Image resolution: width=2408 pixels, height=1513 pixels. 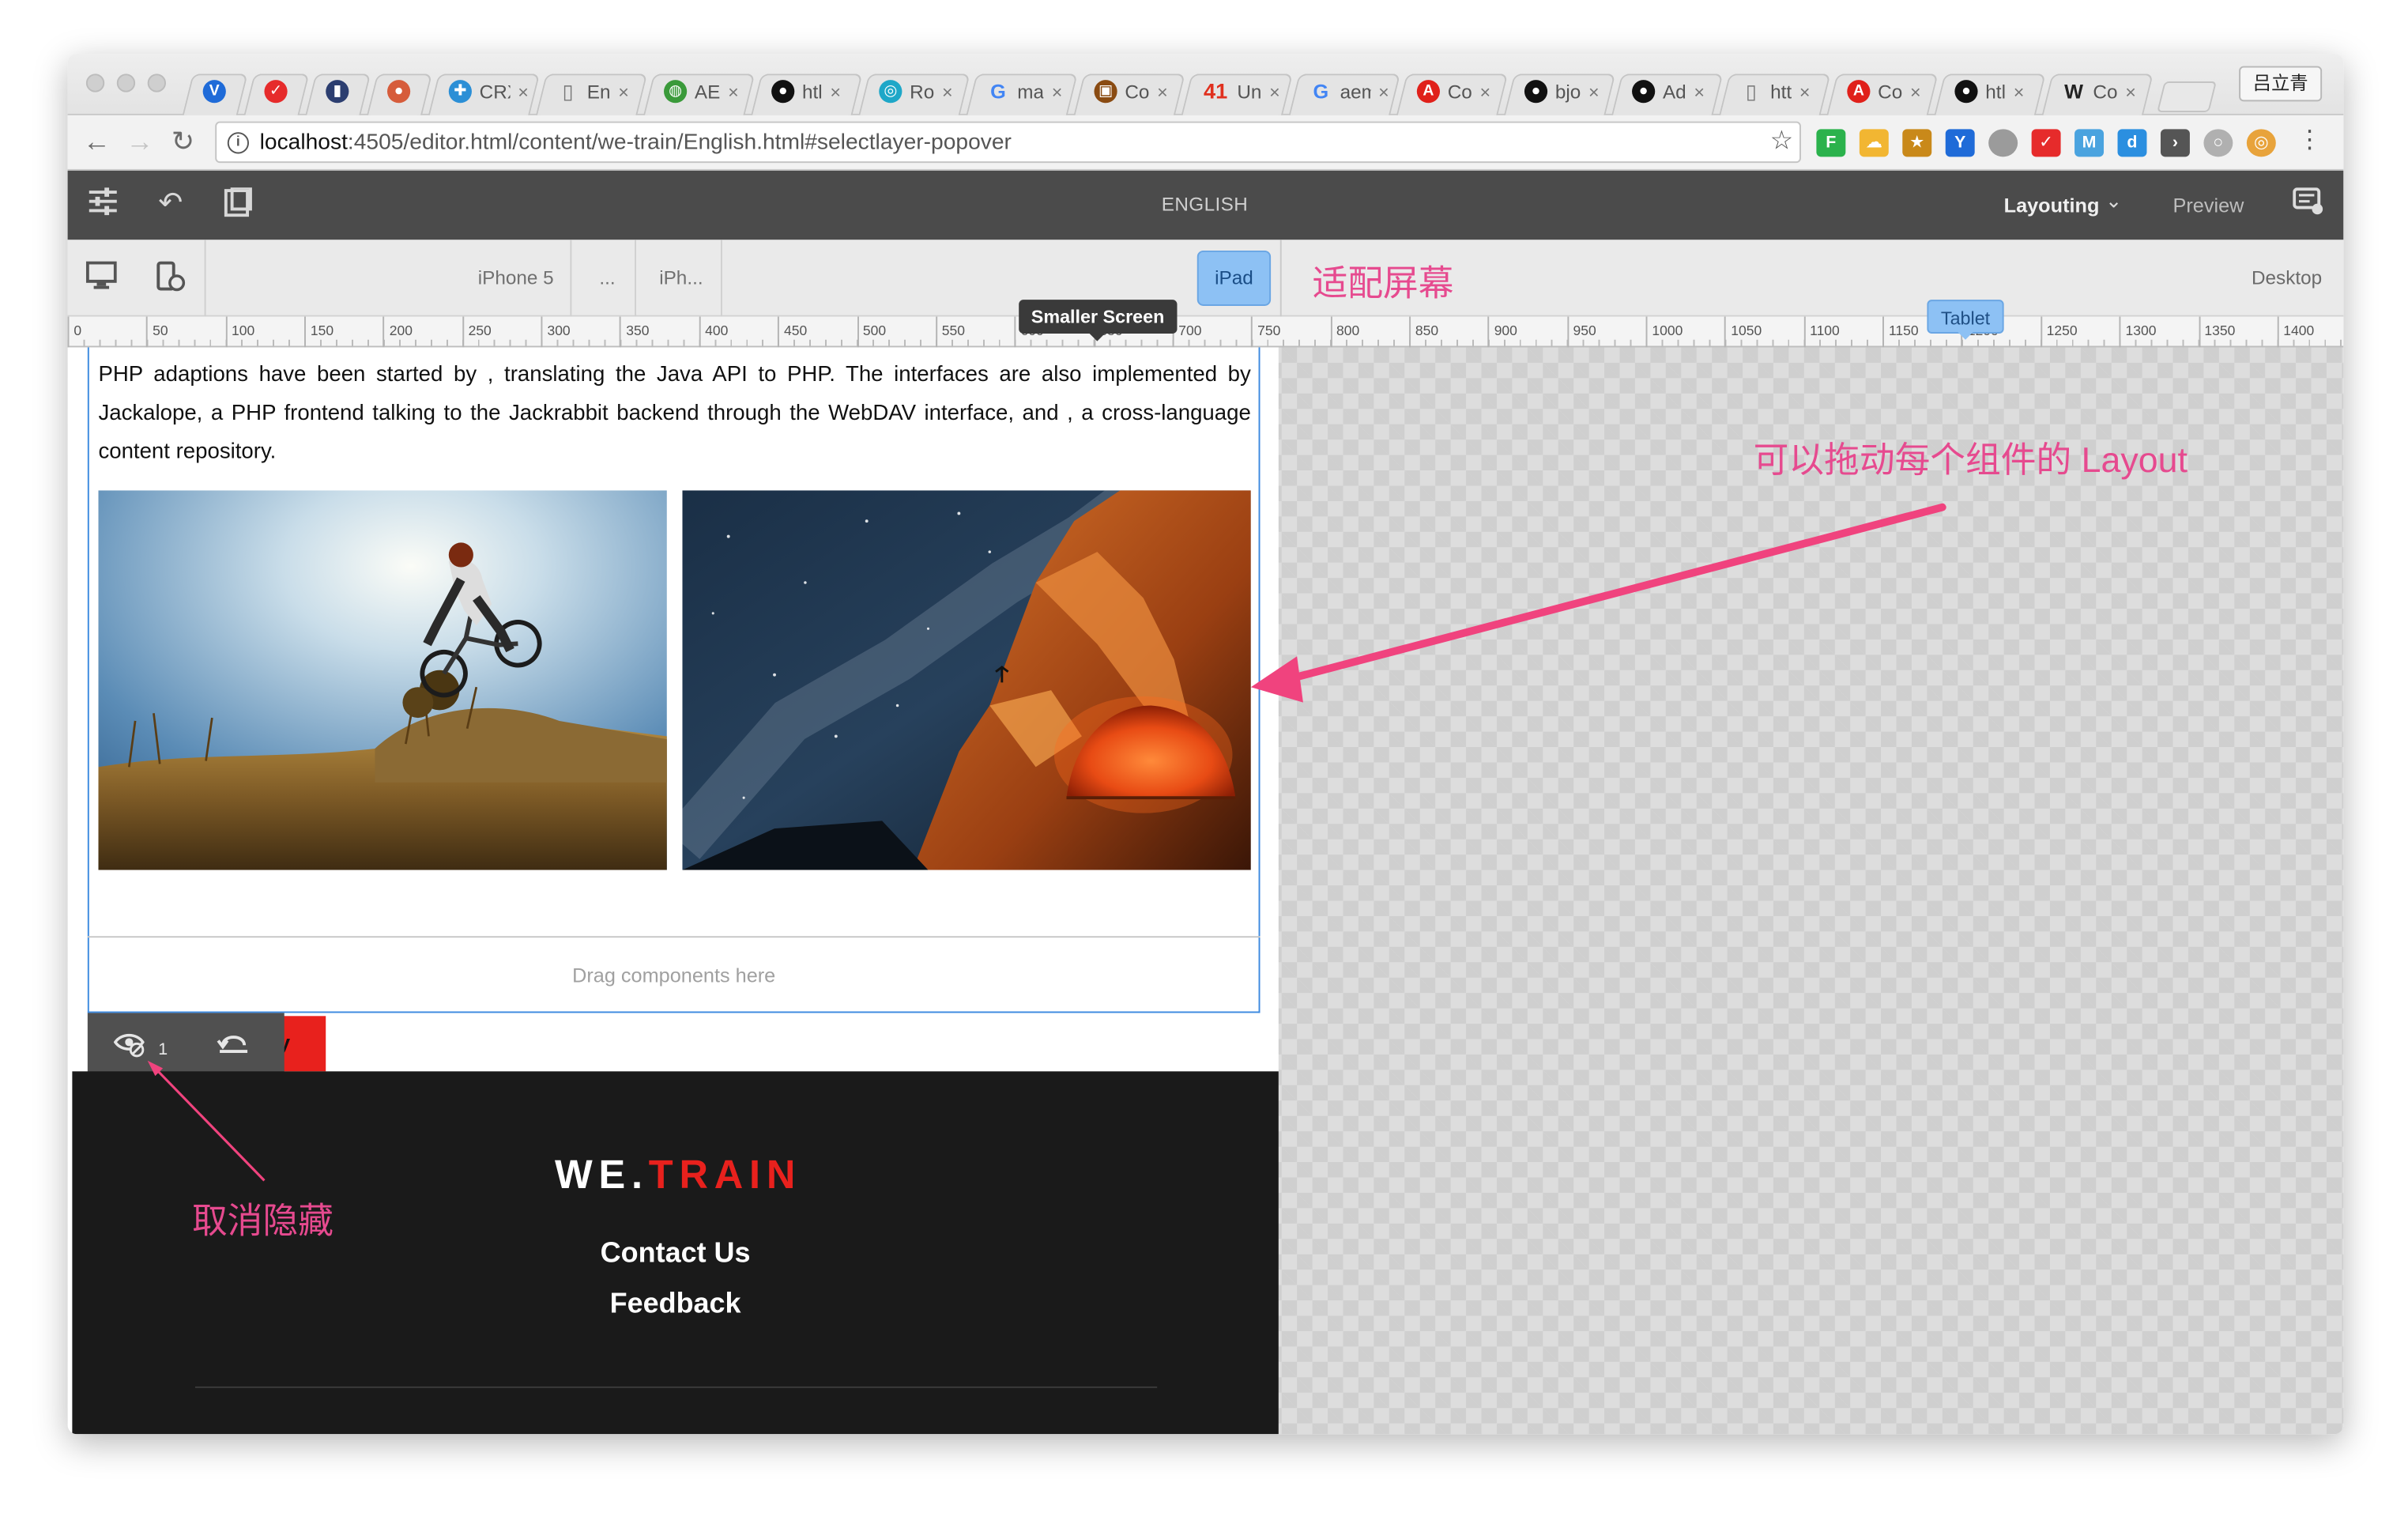 What do you see at coordinates (674, 975) in the screenshot?
I see `drag-components-dropzone: Drag components here` at bounding box center [674, 975].